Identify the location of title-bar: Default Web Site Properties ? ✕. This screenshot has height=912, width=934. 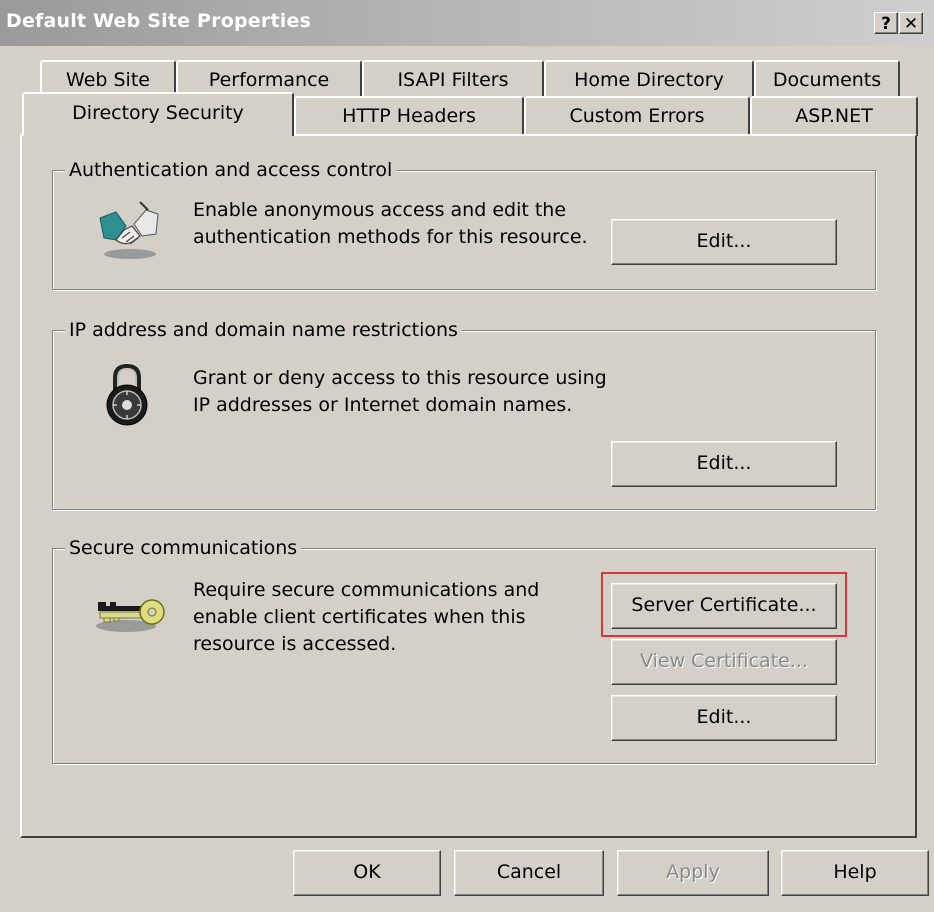
(467, 23).